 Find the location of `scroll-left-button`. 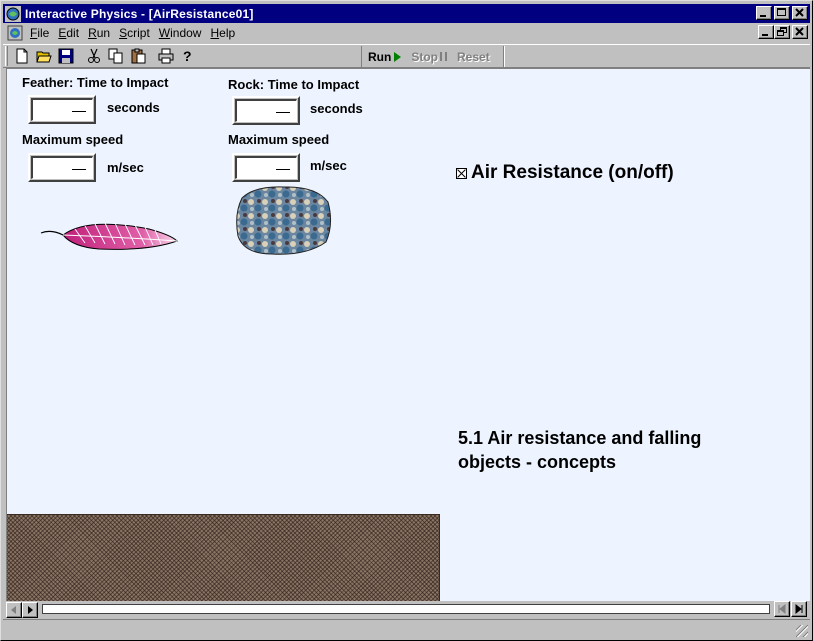

scroll-left-button is located at coordinates (14, 609).